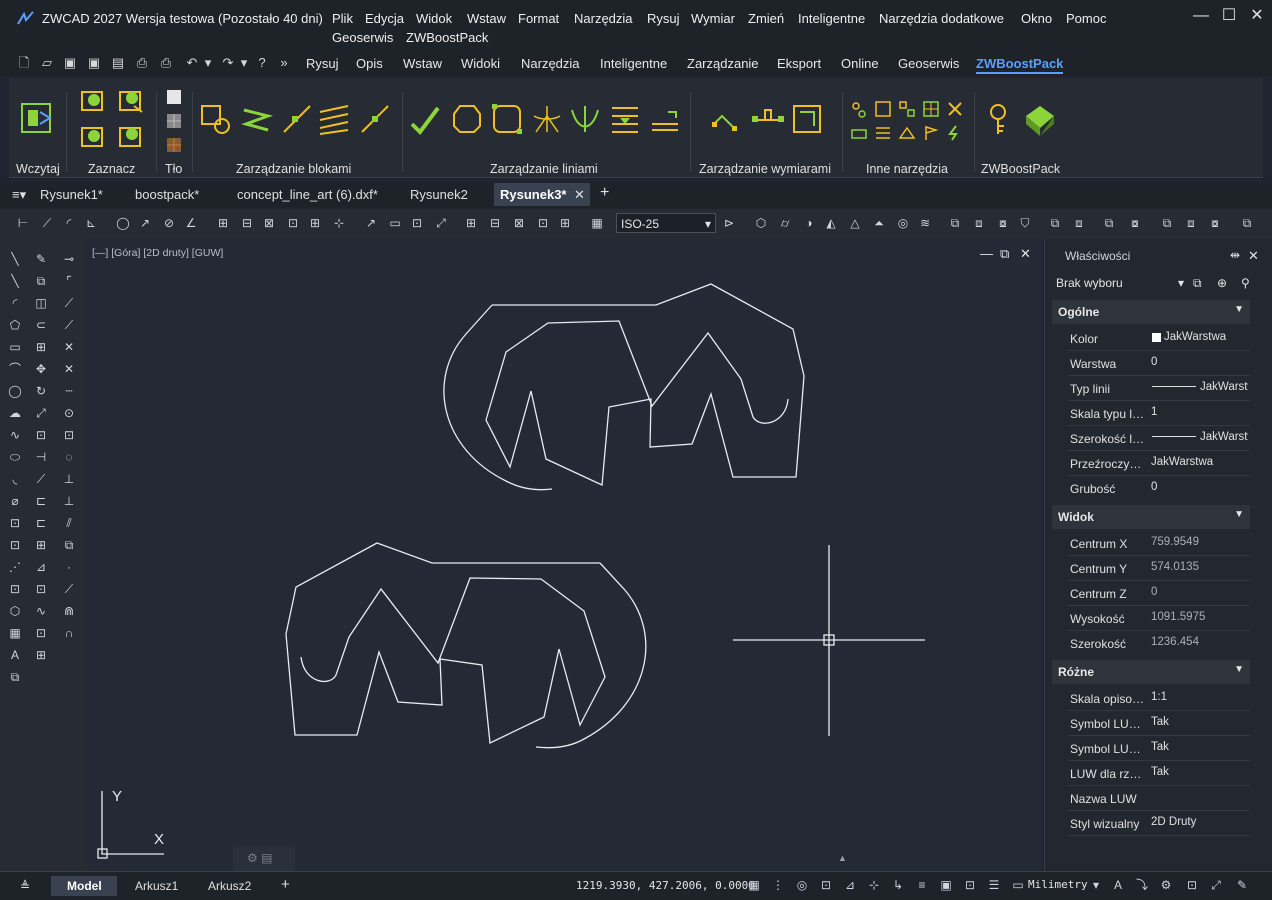 The image size is (1272, 900). I want to click on ribbon-tab-geoserwis: Geoserwis, so click(928, 63).